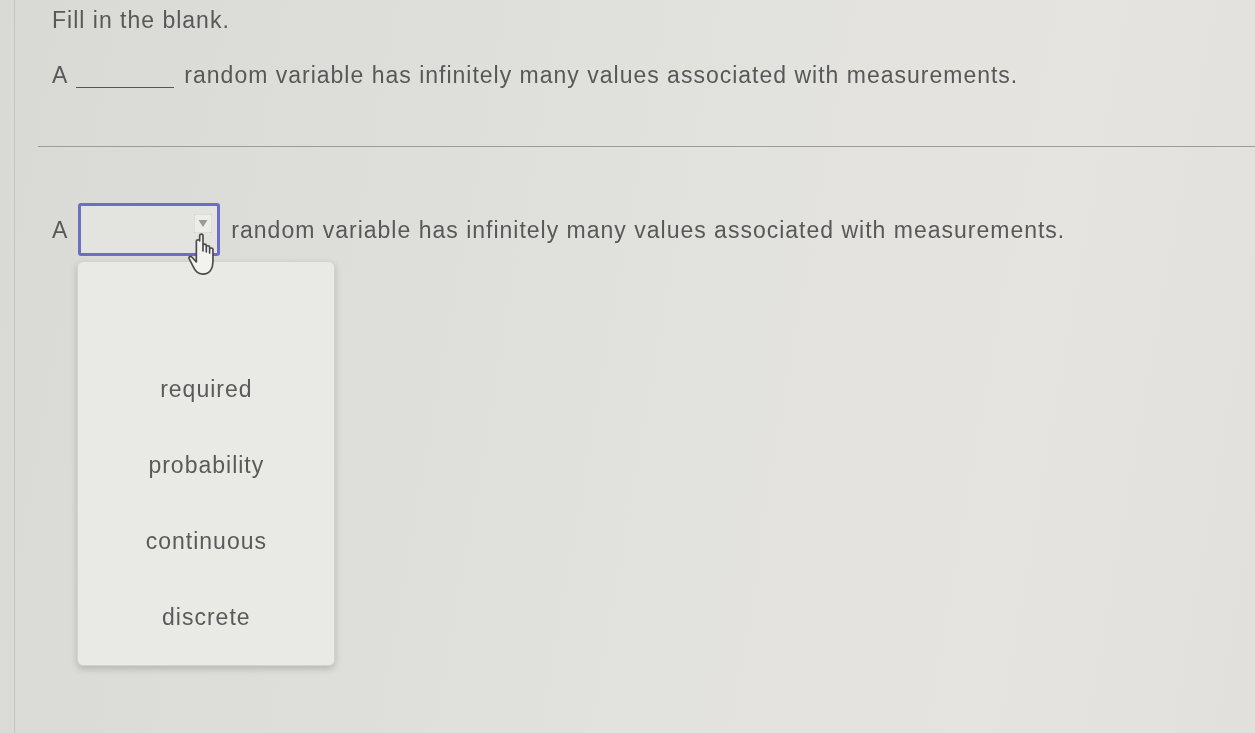 The image size is (1255, 733). What do you see at coordinates (141, 20) in the screenshot?
I see `instruction-text: Fill in the blank.` at bounding box center [141, 20].